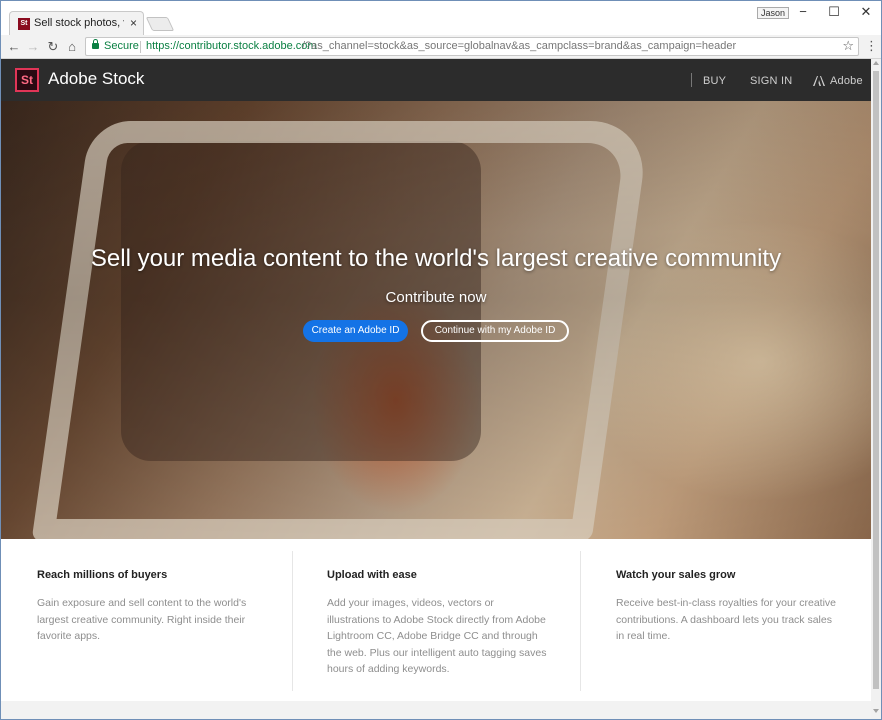 The image size is (882, 720). I want to click on new-tab-button, so click(160, 24).